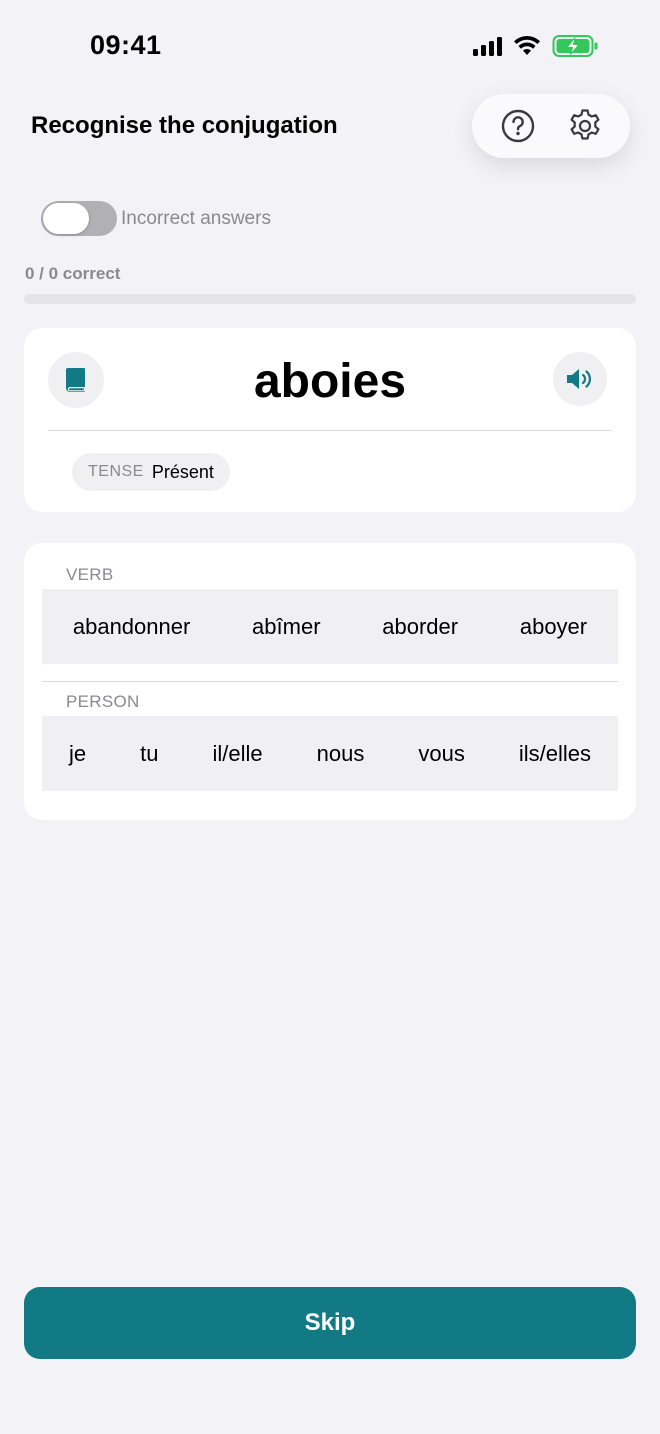 The image size is (660, 1434). Describe the element at coordinates (527, 45) in the screenshot. I see `wifi-icon` at that location.